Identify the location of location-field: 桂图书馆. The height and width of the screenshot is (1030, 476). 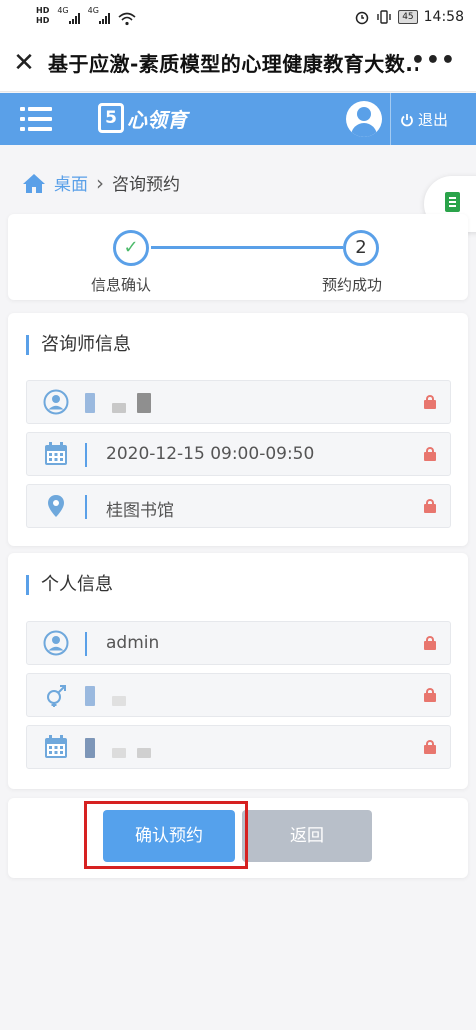
(238, 506).